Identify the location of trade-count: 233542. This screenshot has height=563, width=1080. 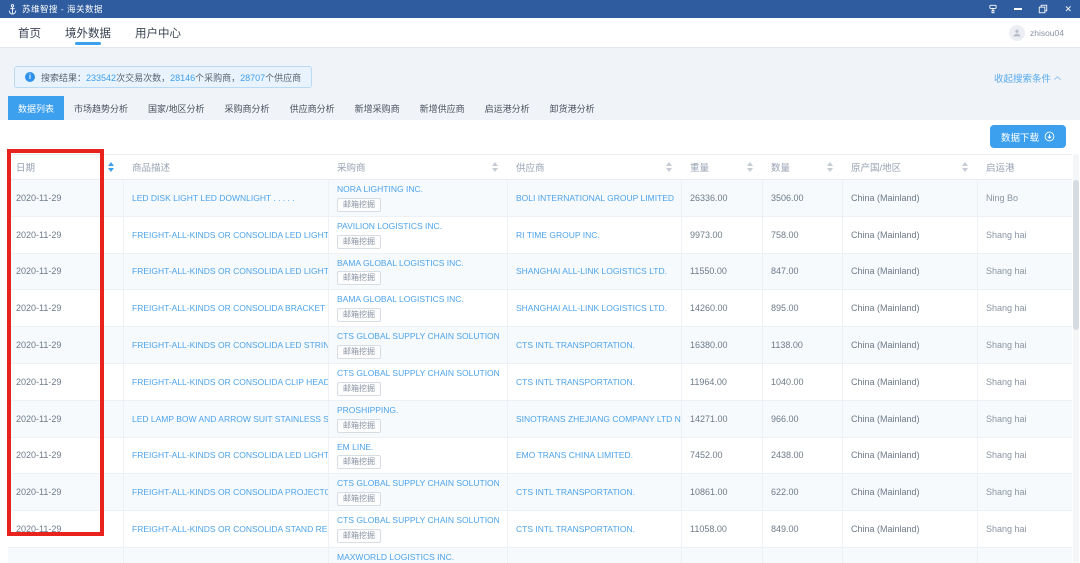
(101, 77).